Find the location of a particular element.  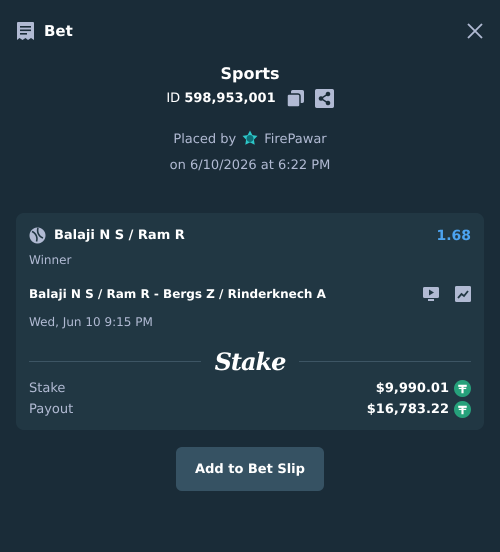

event-time: Wed, Jun 10 9:15 PM is located at coordinates (91, 322).